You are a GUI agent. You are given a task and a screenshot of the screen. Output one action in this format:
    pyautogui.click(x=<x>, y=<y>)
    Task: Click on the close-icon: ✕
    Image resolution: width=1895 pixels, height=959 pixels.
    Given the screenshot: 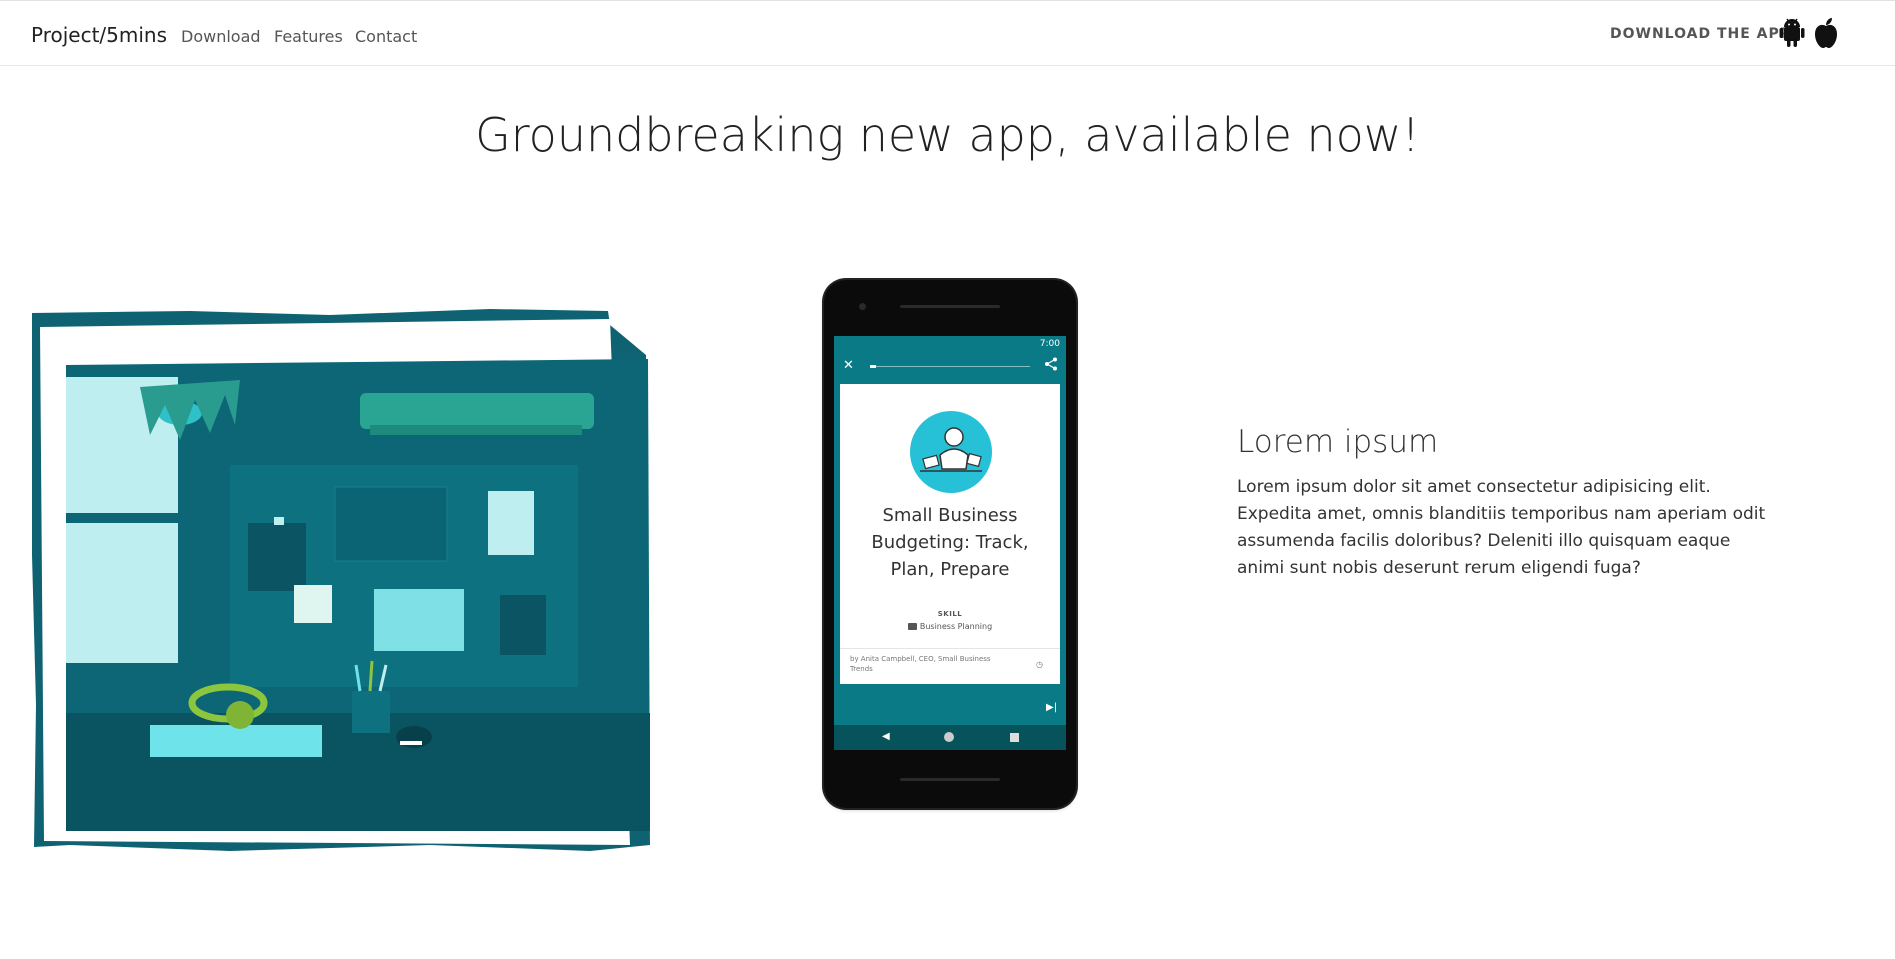 What is the action you would take?
    pyautogui.click(x=848, y=365)
    